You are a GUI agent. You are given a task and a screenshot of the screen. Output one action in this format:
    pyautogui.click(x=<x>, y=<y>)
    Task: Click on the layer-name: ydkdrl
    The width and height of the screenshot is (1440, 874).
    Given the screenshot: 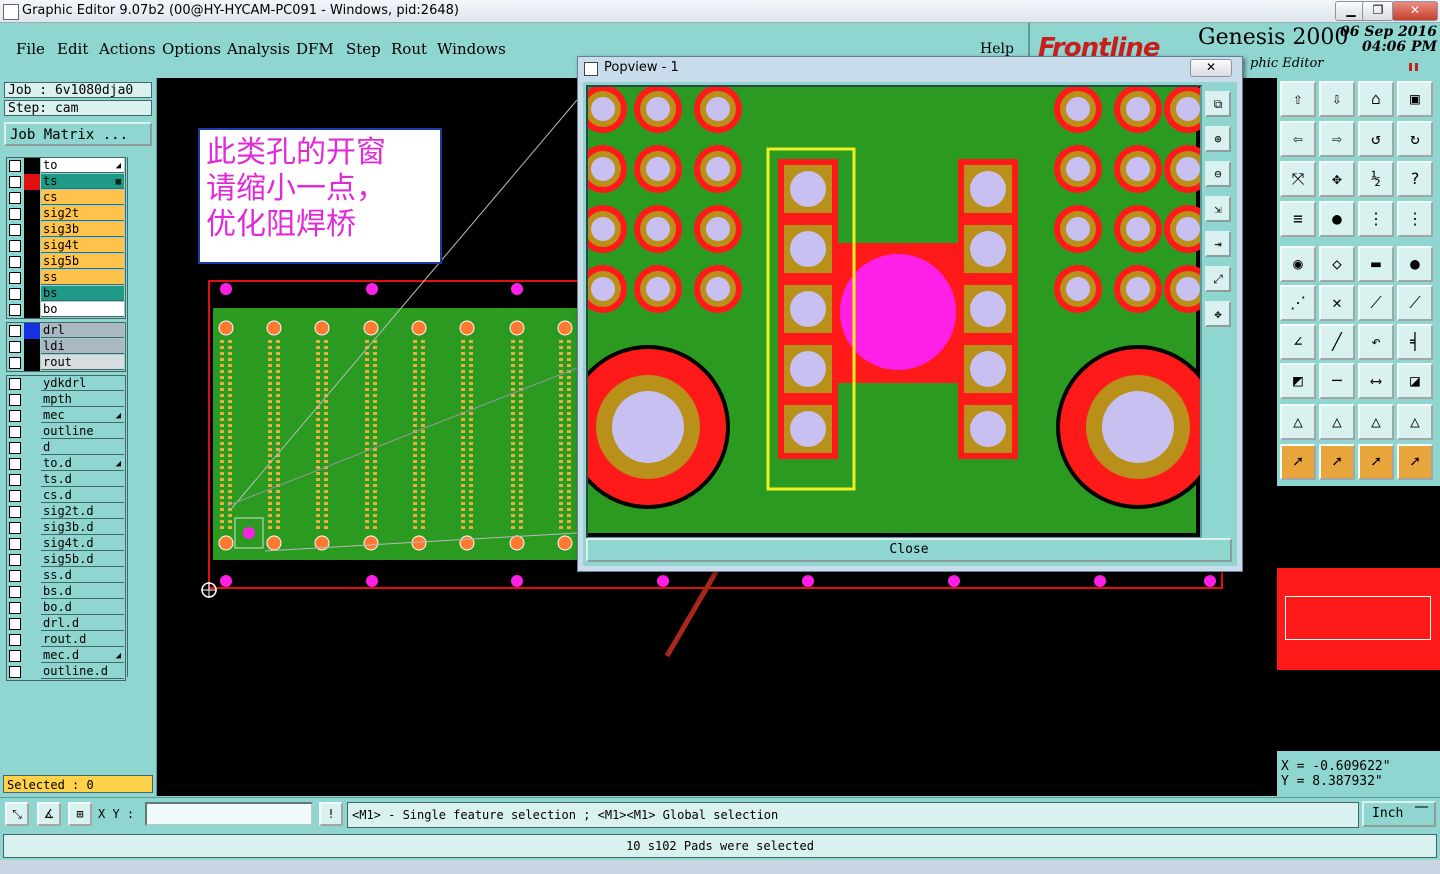 What is the action you would take?
    pyautogui.click(x=82, y=383)
    